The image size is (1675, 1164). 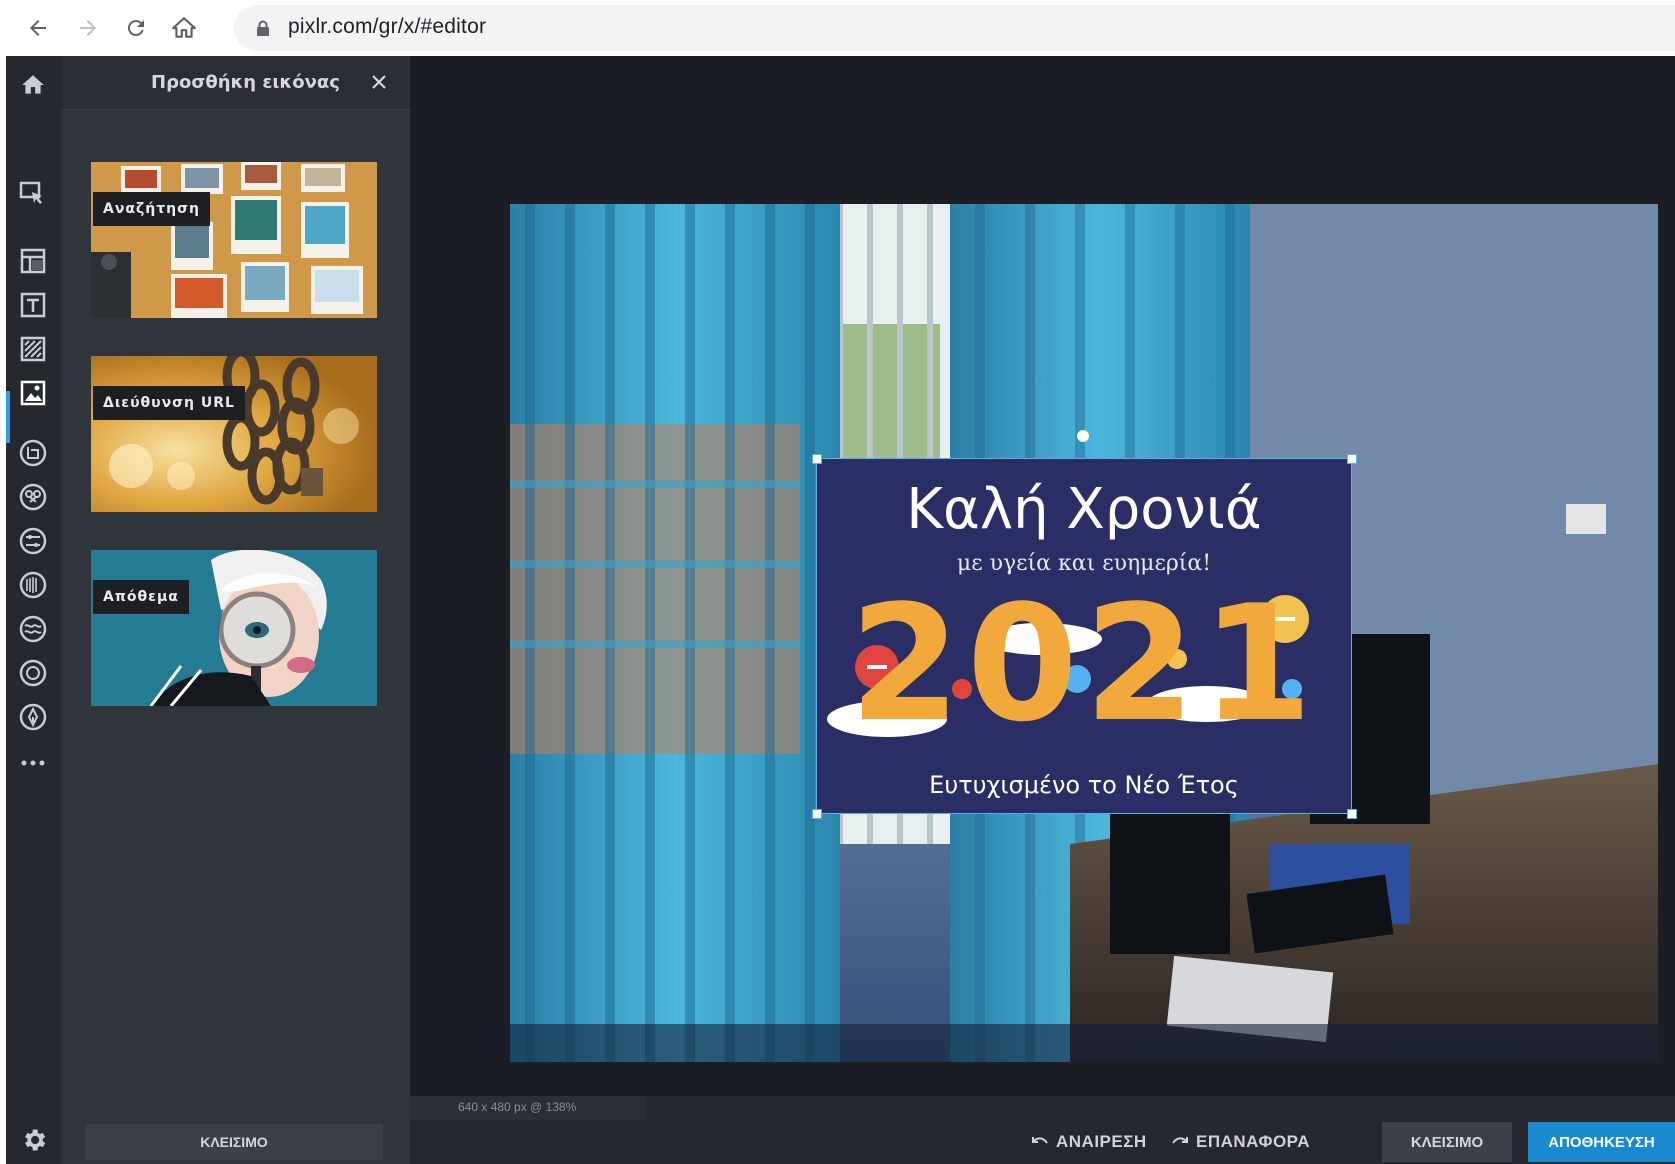 What do you see at coordinates (33, 629) in the screenshot?
I see `liquify-tool-icon` at bounding box center [33, 629].